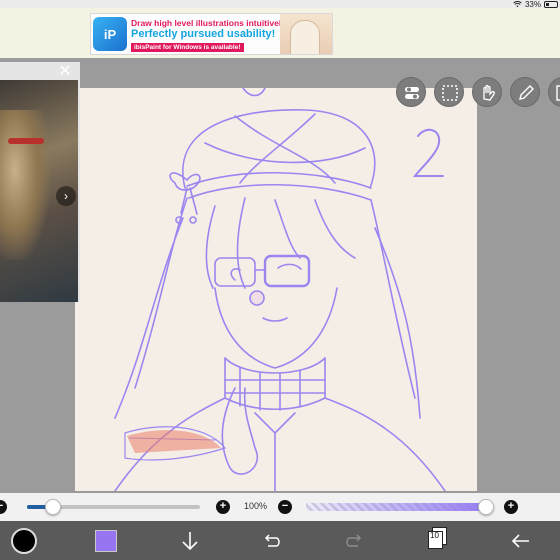  What do you see at coordinates (203, 34) in the screenshot?
I see `ad-tagline: Perfectly pursued usability!` at bounding box center [203, 34].